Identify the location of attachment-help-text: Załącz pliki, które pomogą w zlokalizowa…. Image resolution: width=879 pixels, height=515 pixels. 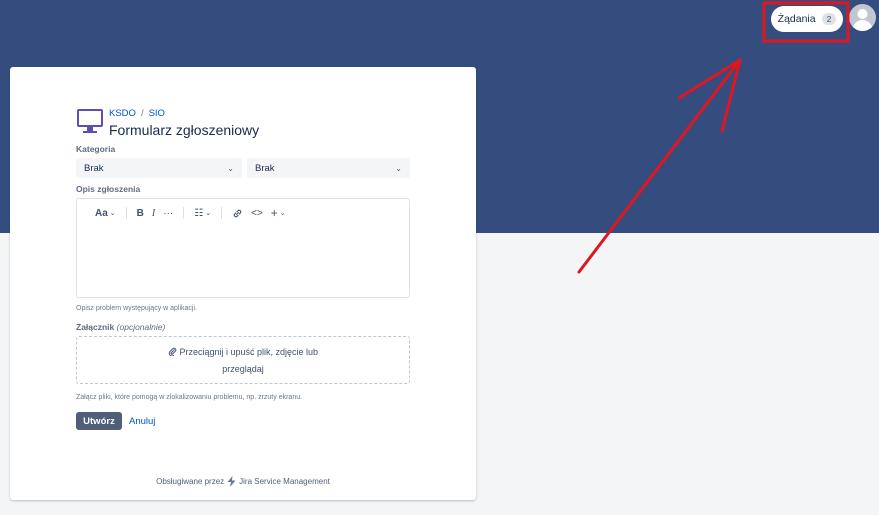
(189, 397).